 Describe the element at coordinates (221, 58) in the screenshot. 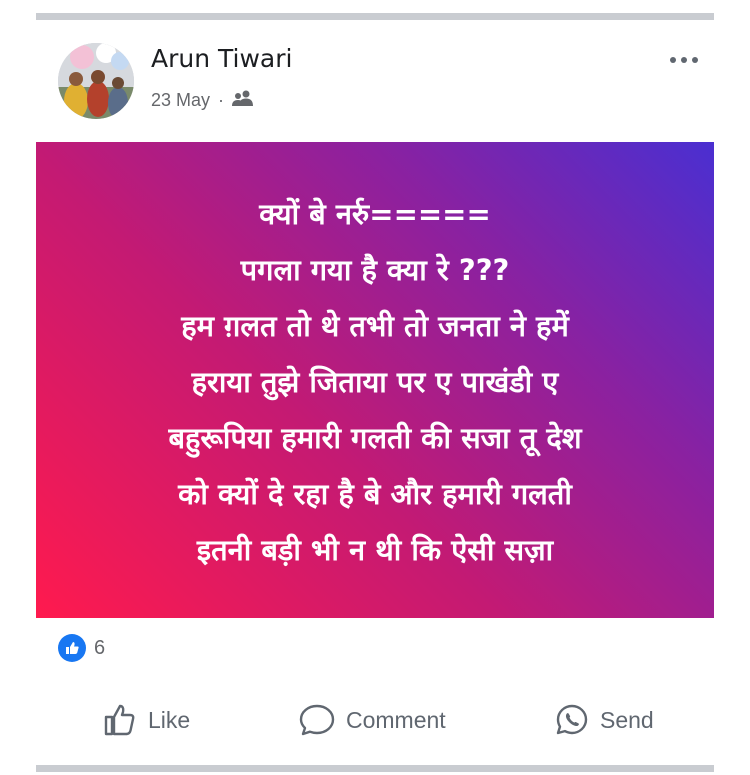

I see `author-name: Arun Tiwari` at that location.